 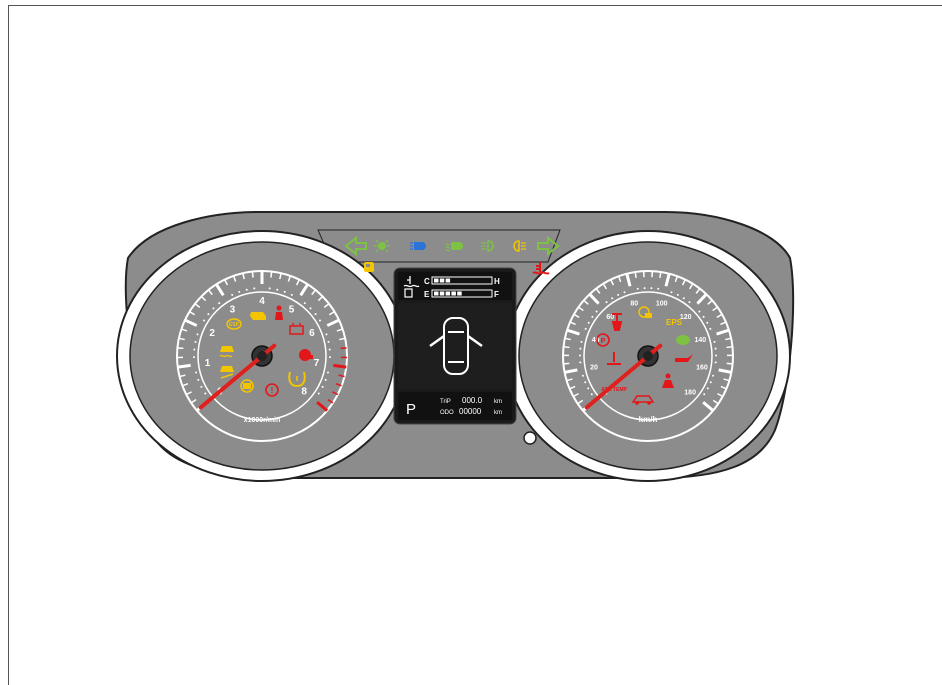 What do you see at coordinates (258, 316) in the screenshot?
I see `engine-check-icon` at bounding box center [258, 316].